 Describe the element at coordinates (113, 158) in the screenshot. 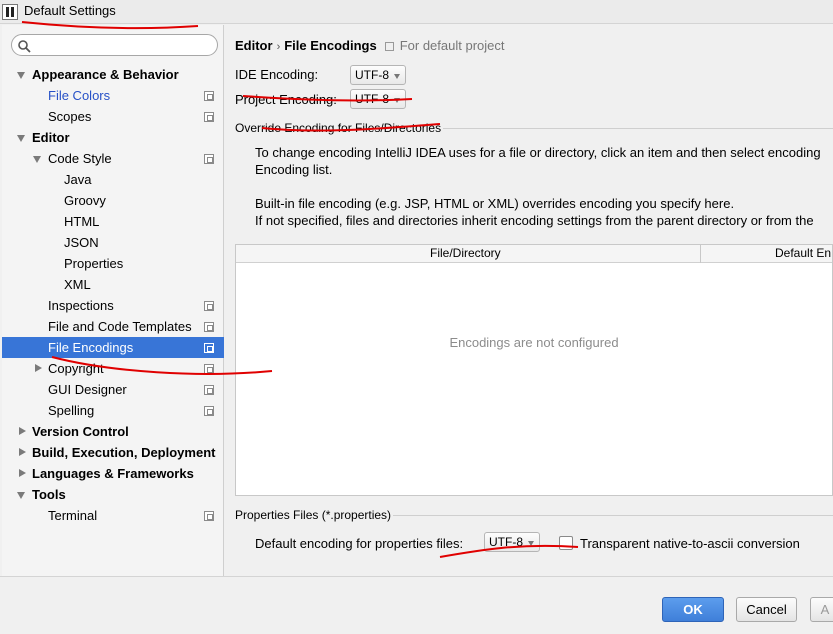

I see `sidebar-item-code-style: Code Style` at that location.